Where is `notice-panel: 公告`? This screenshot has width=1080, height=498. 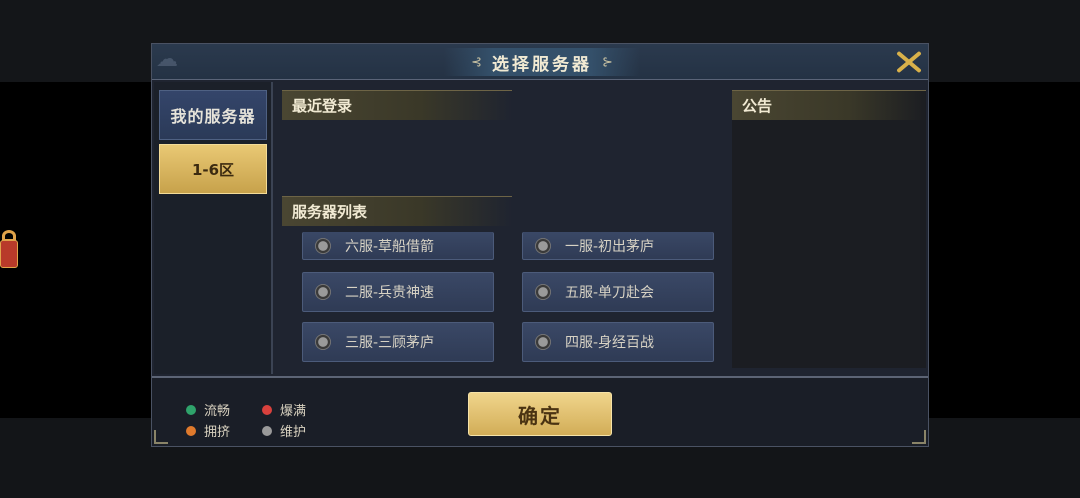
notice-panel: 公告 is located at coordinates (829, 229).